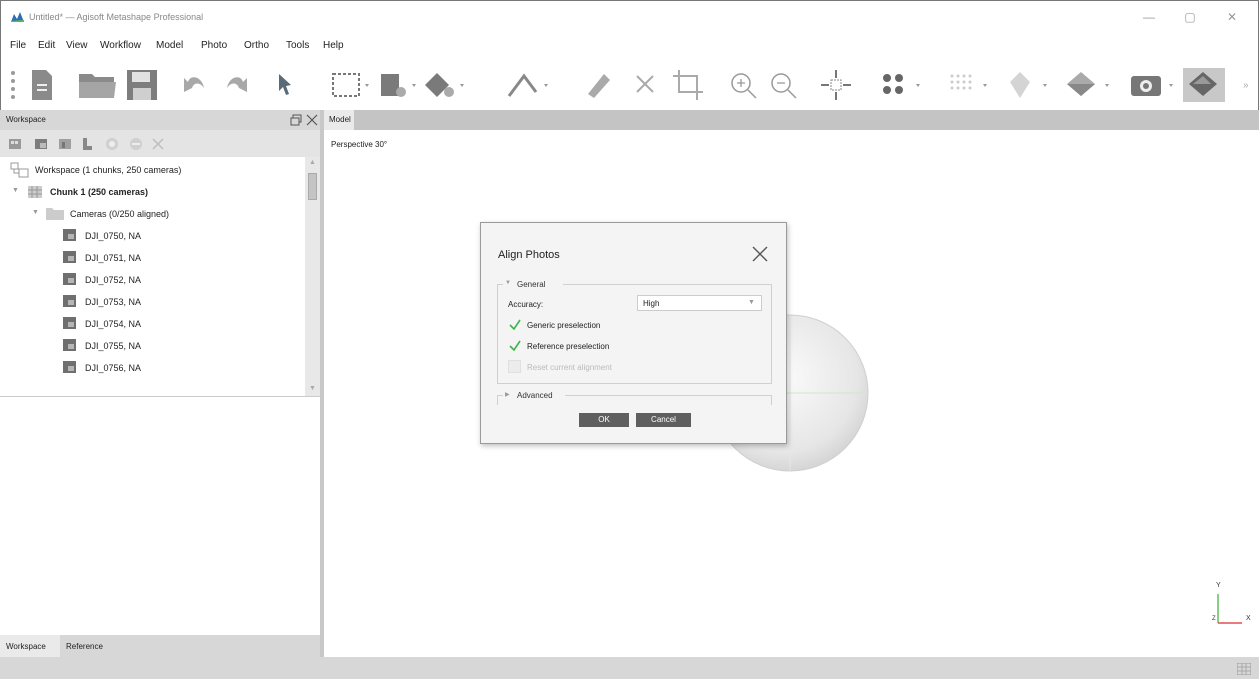  What do you see at coordinates (26, 646) in the screenshot?
I see `tab-workspace-label: Workspace` at bounding box center [26, 646].